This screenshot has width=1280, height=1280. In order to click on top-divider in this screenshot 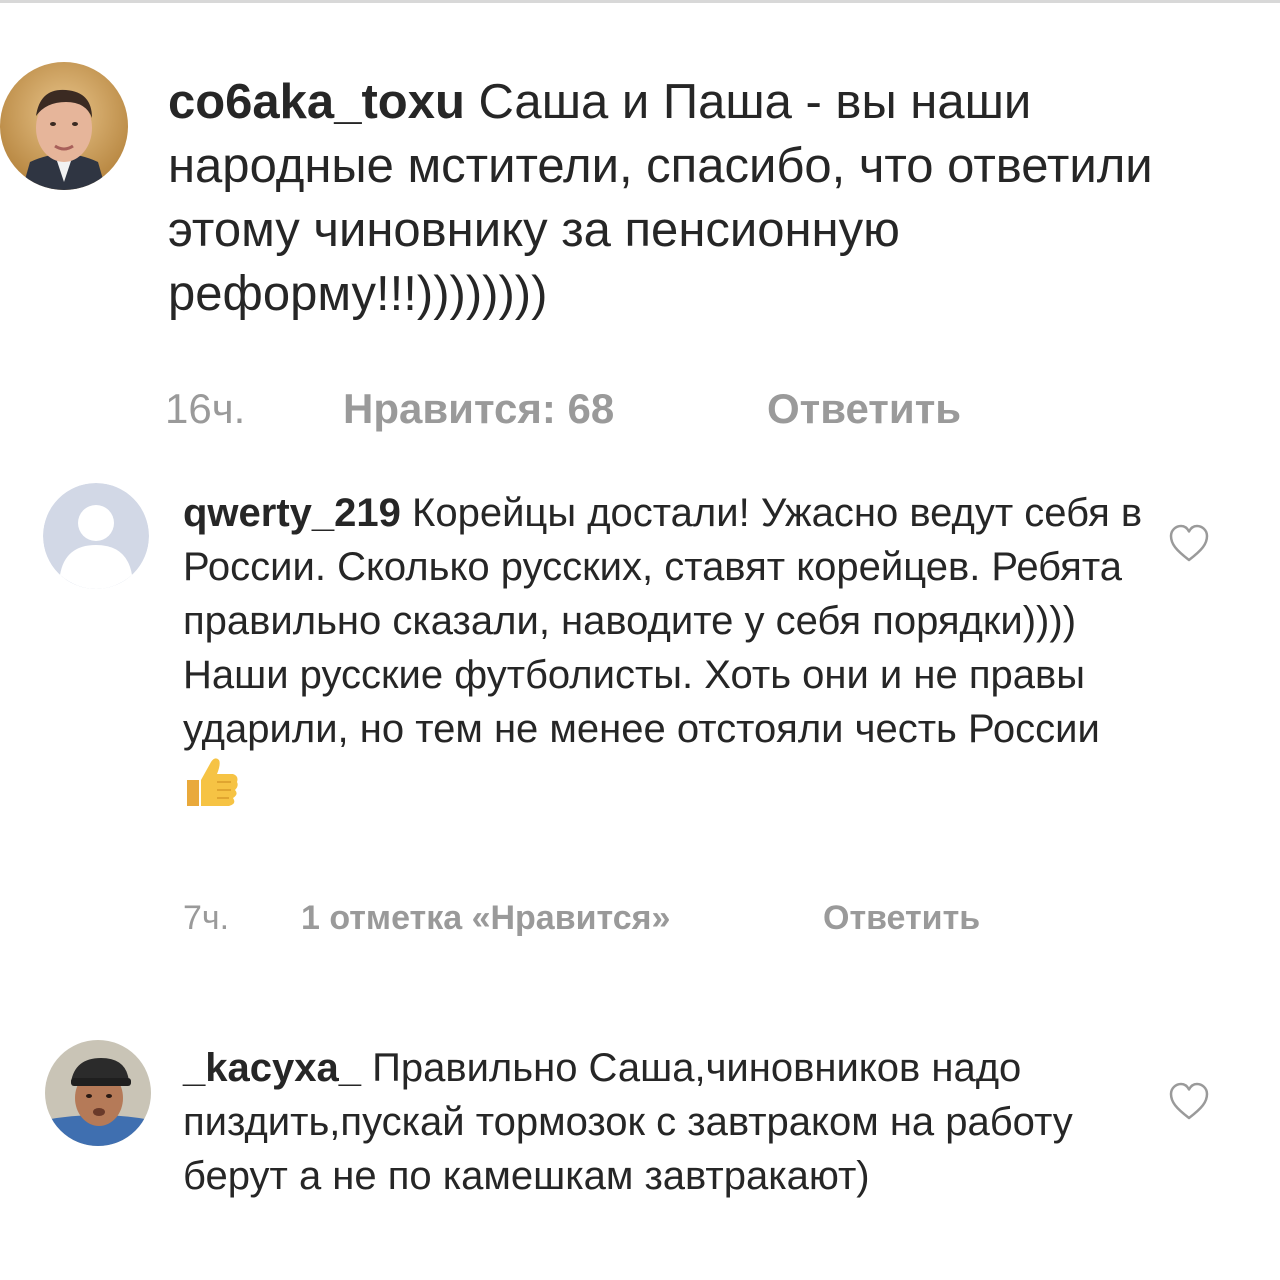, I will do `click(640, 1)`.